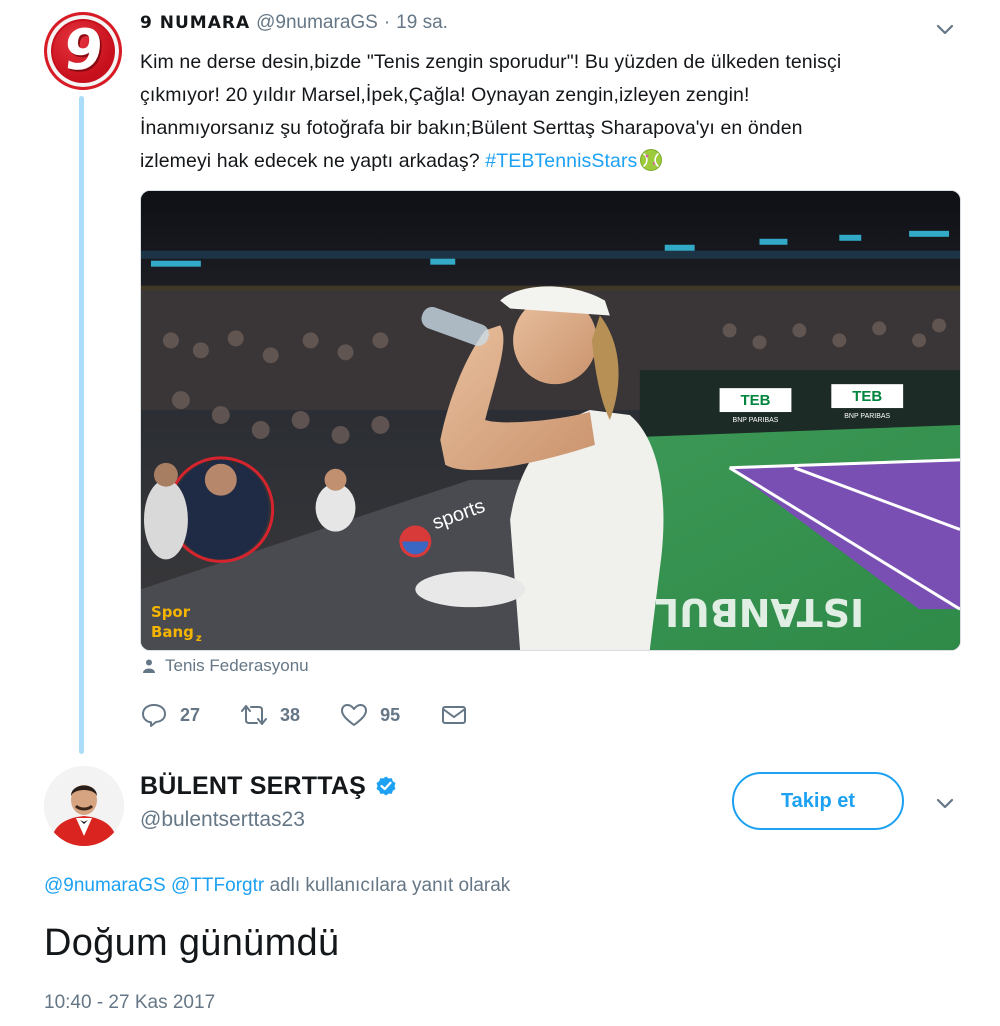 Image resolution: width=1000 pixels, height=1026 pixels. I want to click on court-text: ISTANBUL, so click(759, 612).